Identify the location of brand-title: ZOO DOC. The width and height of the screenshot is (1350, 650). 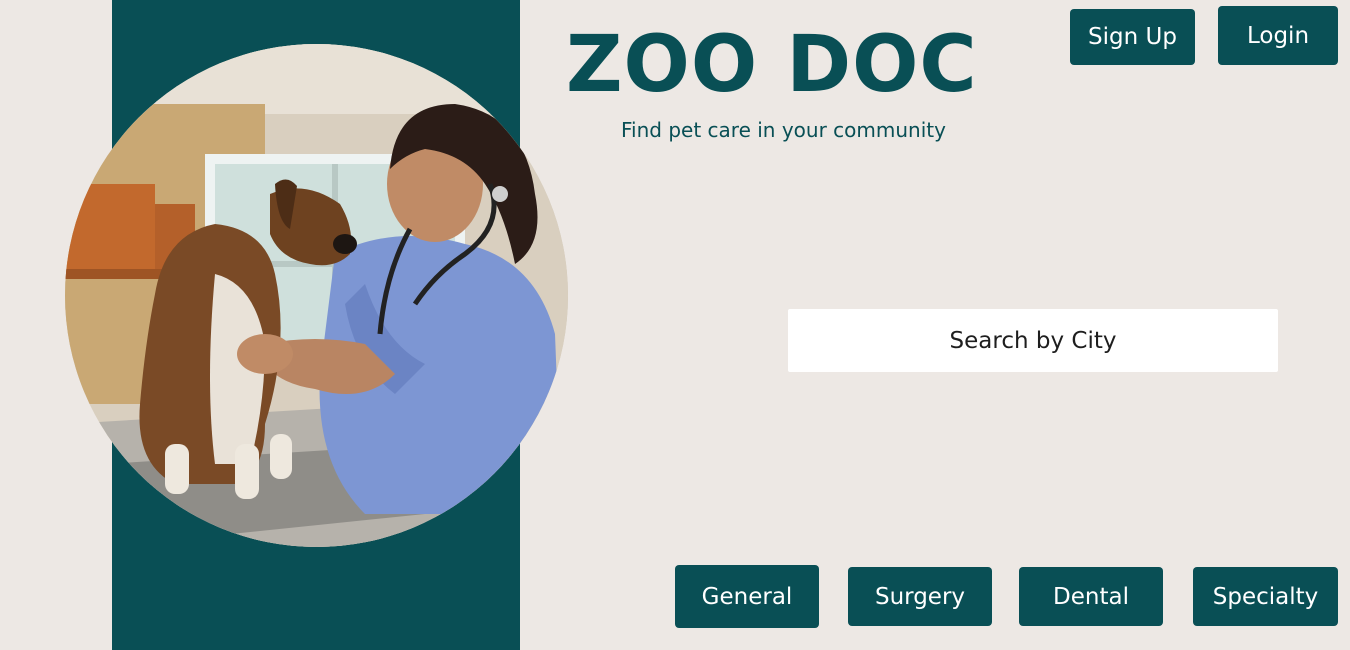
(772, 65).